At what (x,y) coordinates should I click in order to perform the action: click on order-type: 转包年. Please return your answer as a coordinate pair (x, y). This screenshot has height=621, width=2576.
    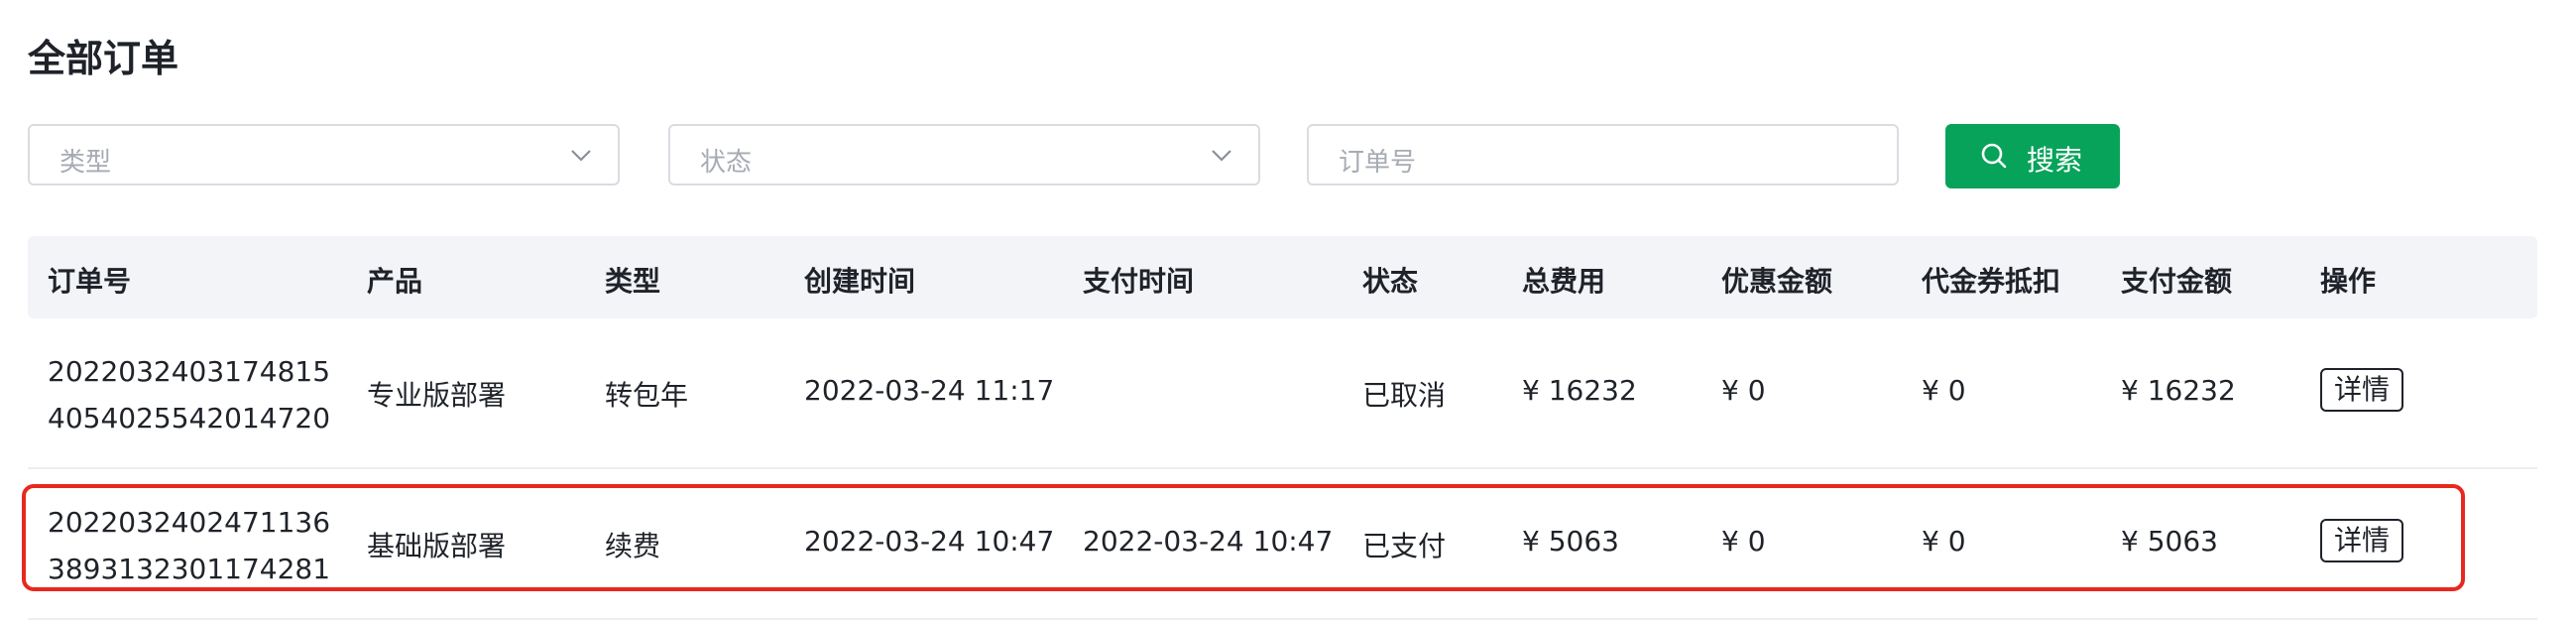
    Looking at the image, I should click on (647, 395).